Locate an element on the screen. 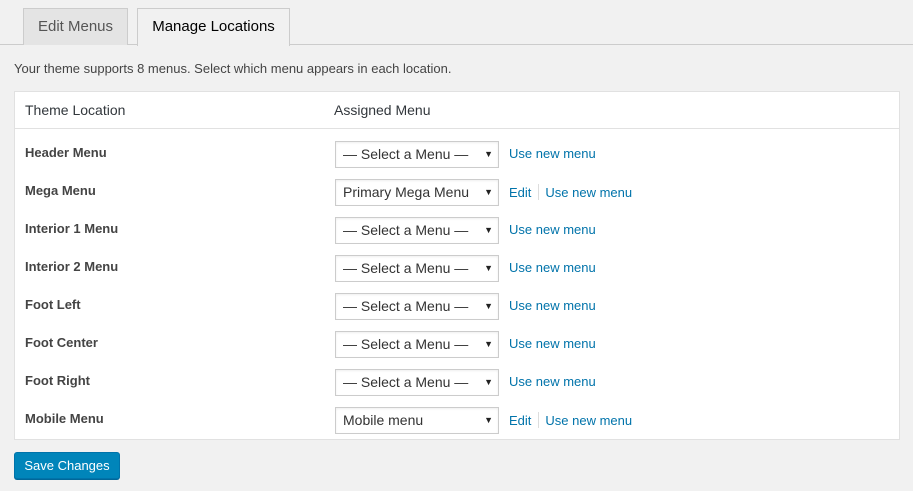 The width and height of the screenshot is (913, 491). menu-select-value: Primary Mega Menu is located at coordinates (406, 192).